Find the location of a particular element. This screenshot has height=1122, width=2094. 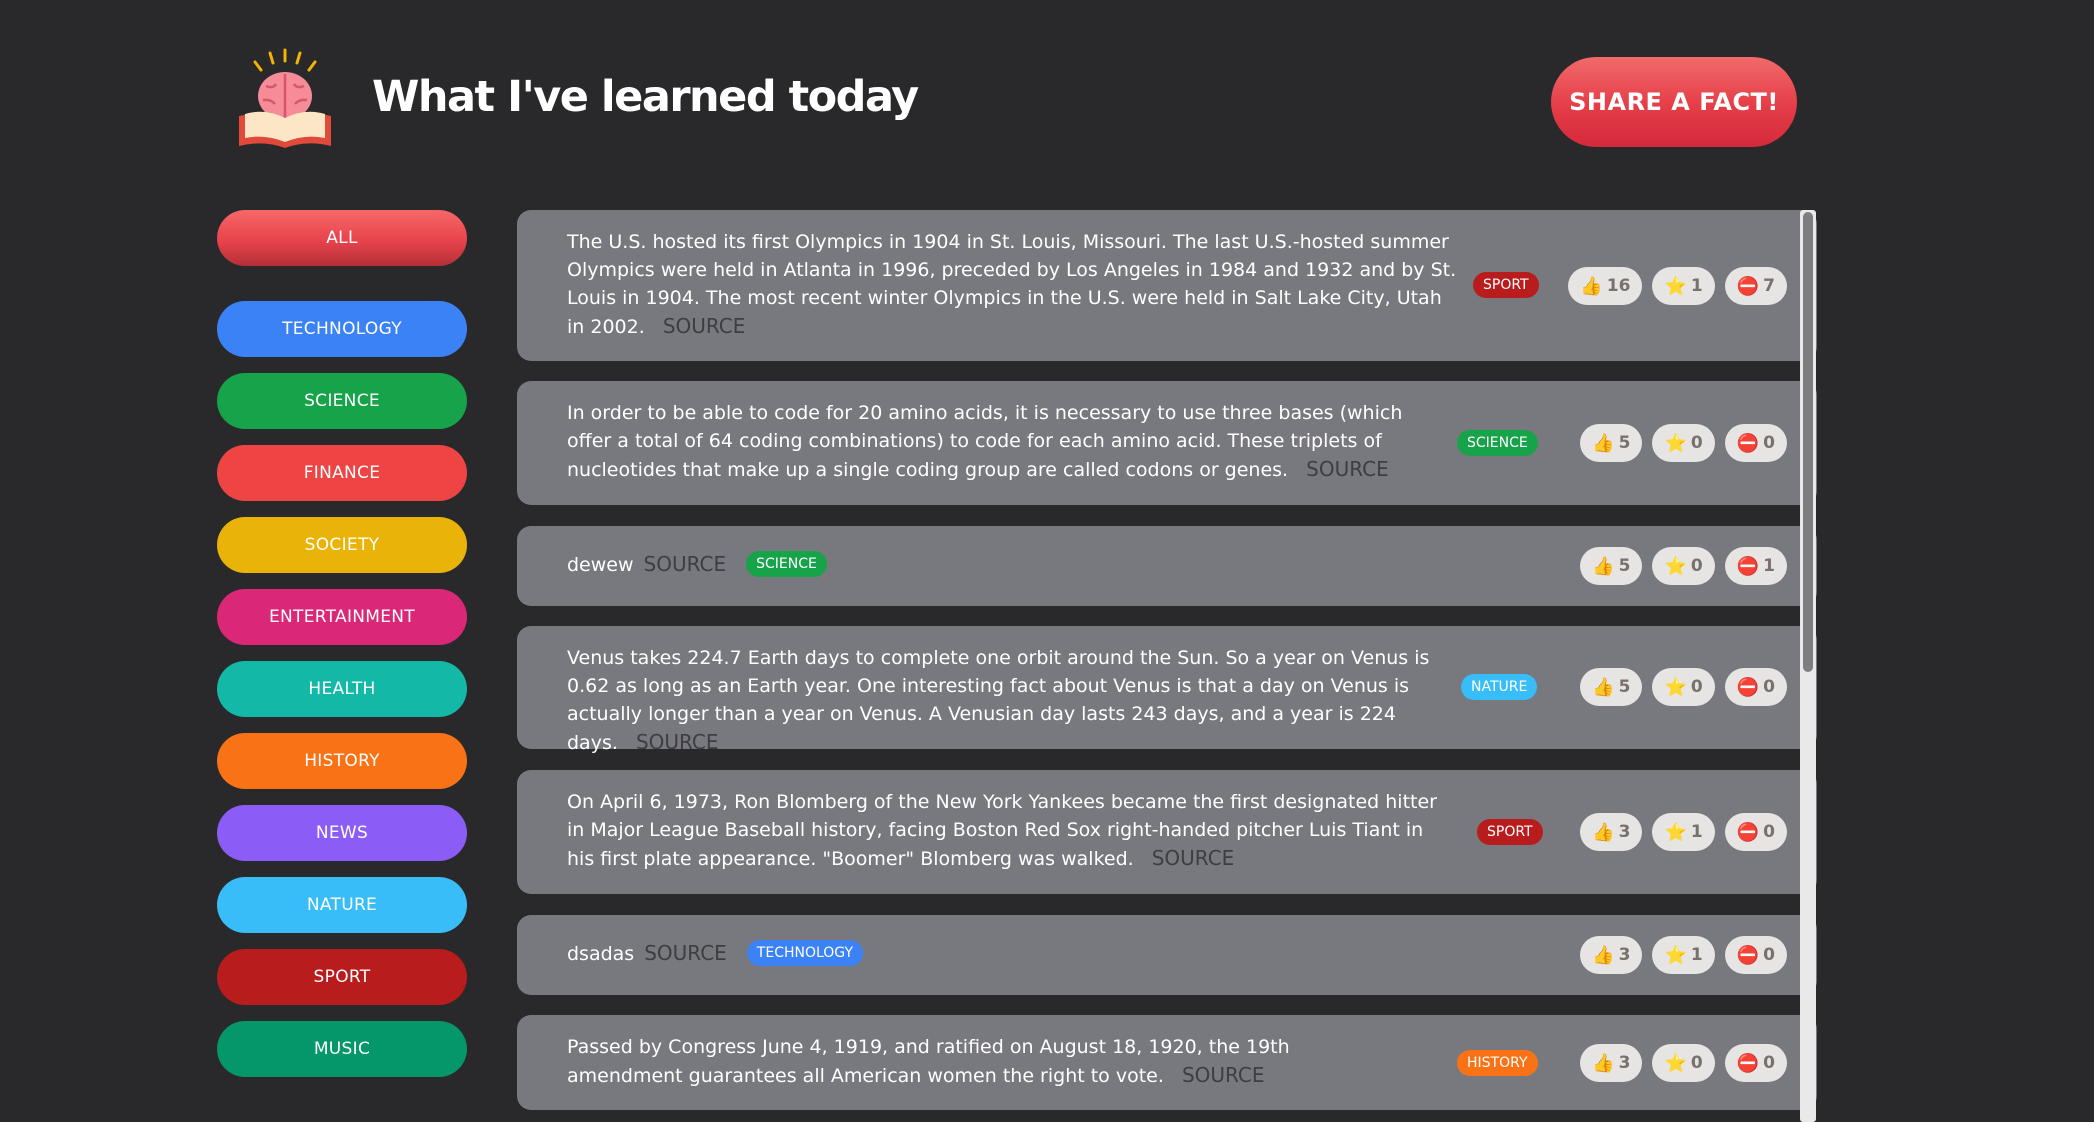

category-entertainment-button: ENTERTAINMENT is located at coordinates (342, 617).